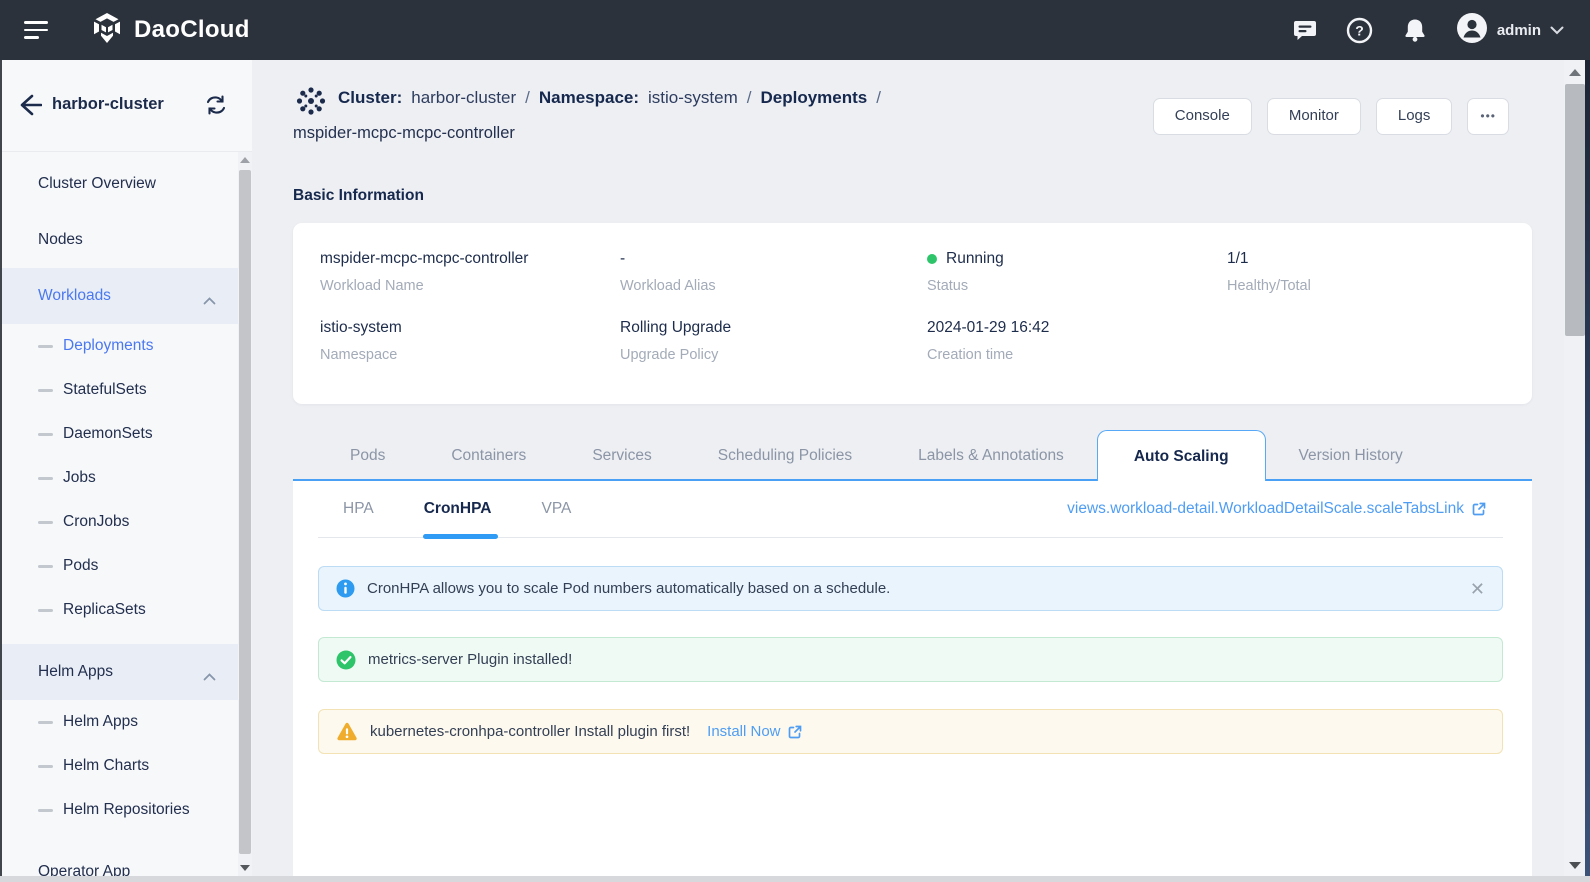 The width and height of the screenshot is (1590, 882). Describe the element at coordinates (1181, 455) in the screenshot. I see `tab-auto-scaling: Auto Scaling` at that location.